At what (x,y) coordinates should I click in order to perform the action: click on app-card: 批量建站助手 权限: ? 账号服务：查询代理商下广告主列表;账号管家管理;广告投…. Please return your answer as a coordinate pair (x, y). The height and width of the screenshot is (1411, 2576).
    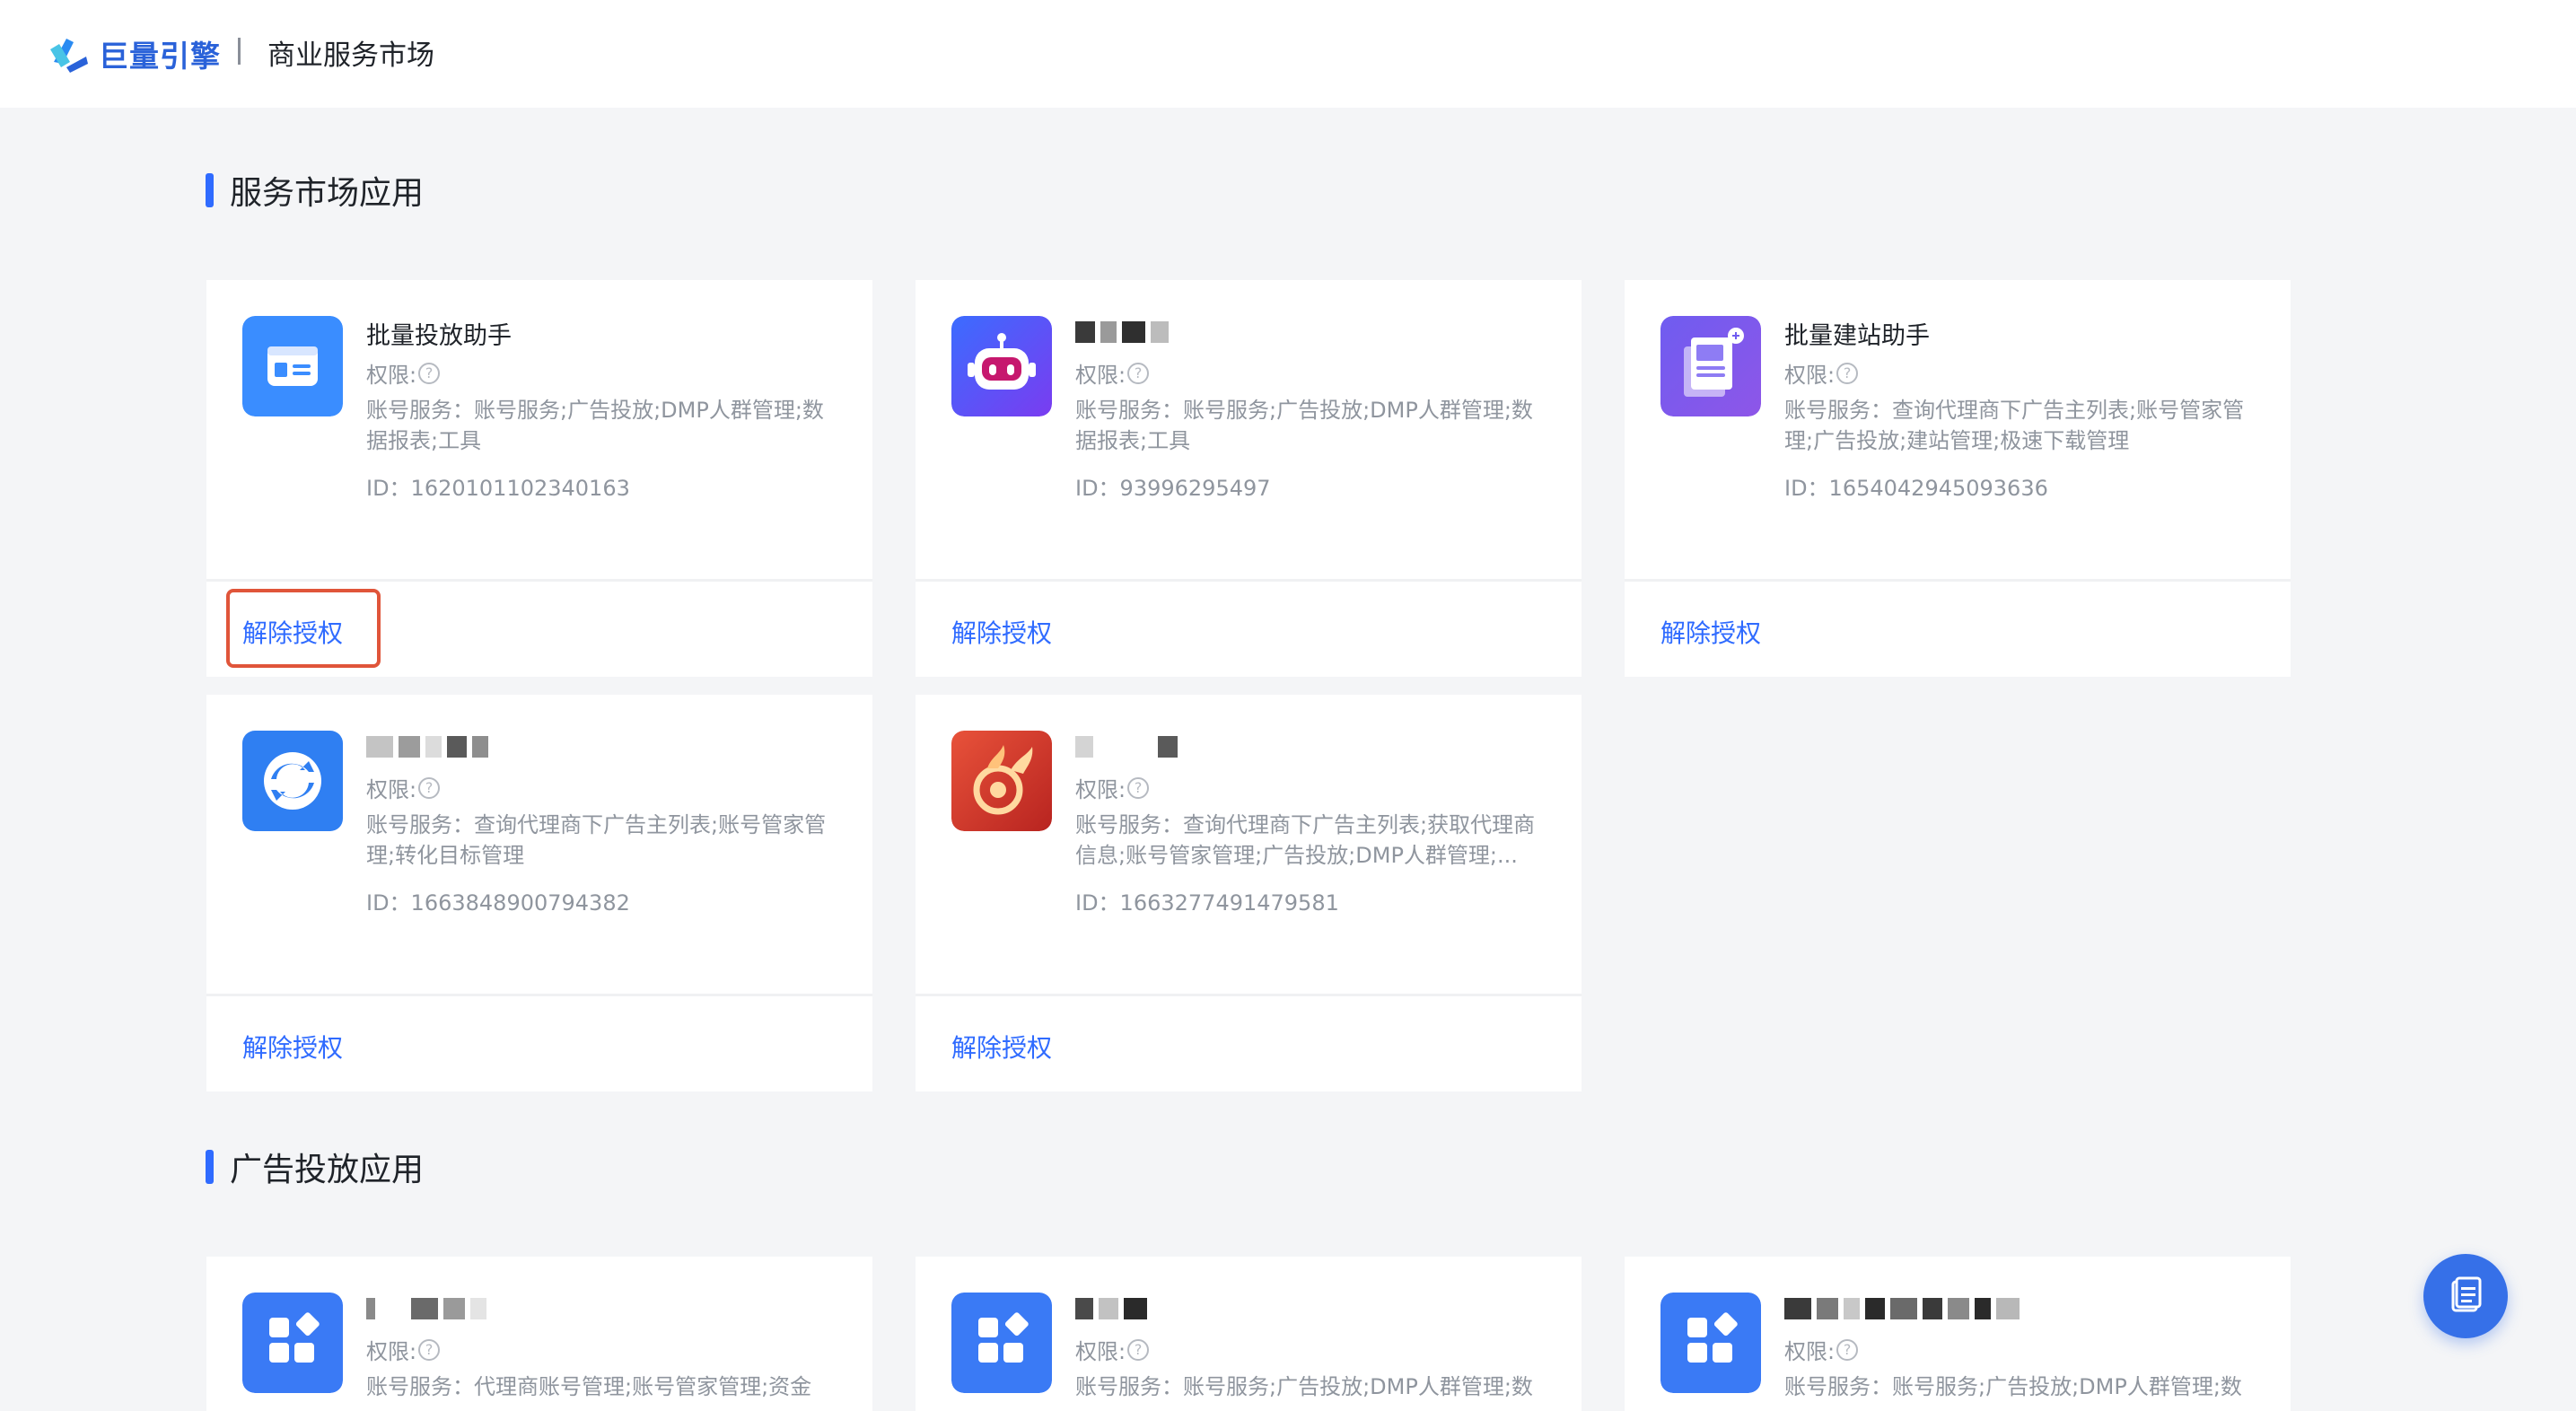
    Looking at the image, I should click on (1958, 479).